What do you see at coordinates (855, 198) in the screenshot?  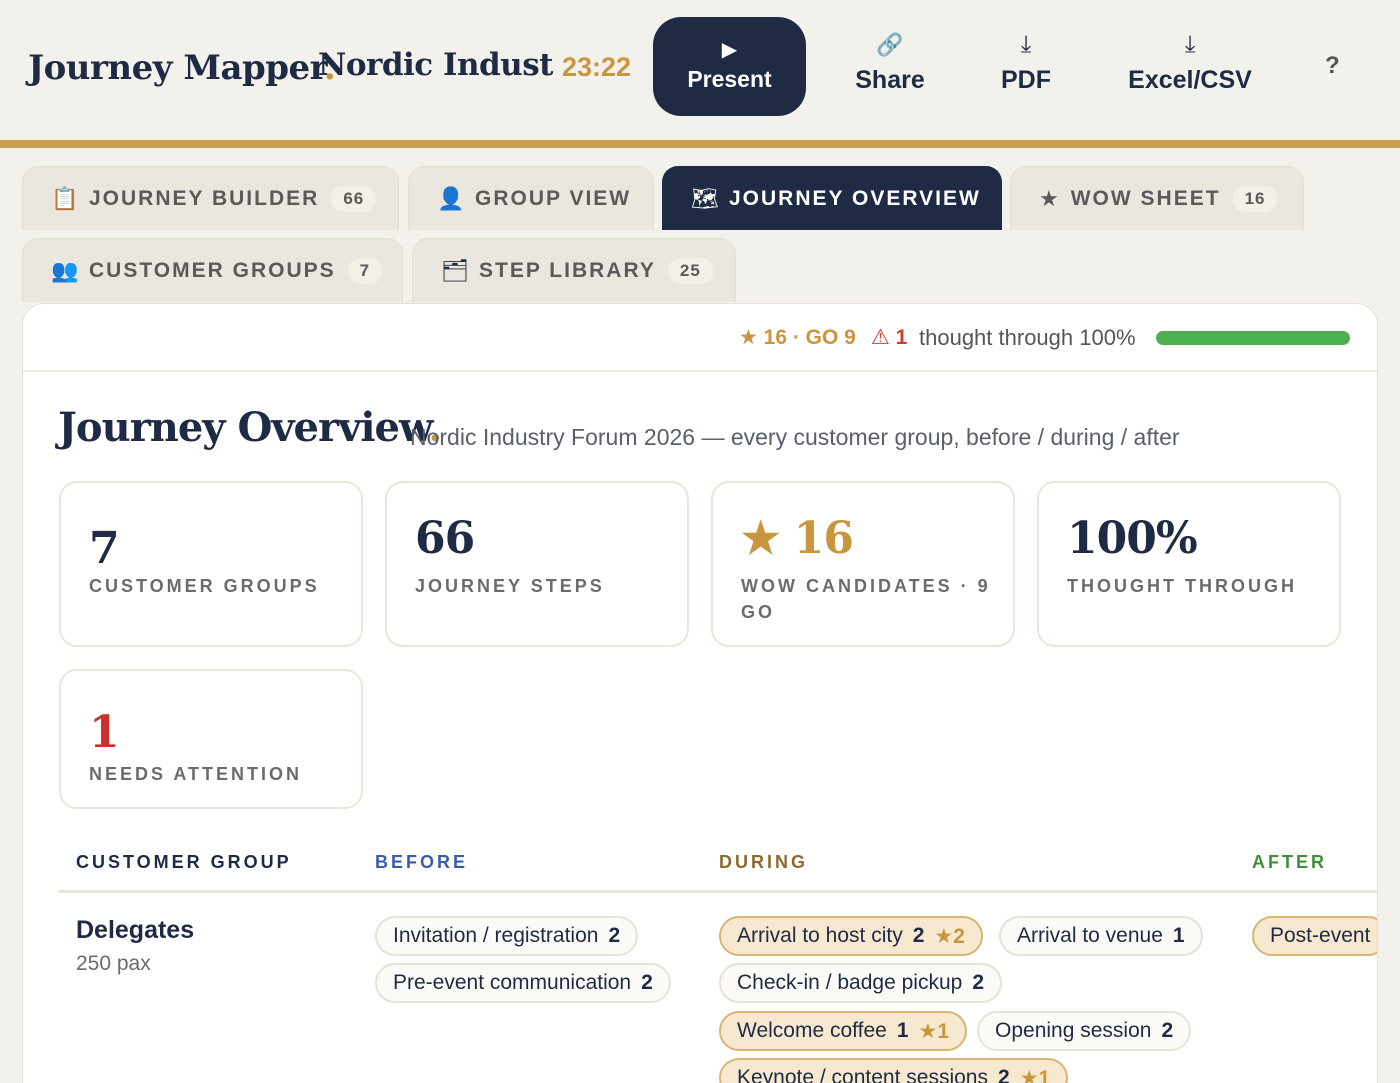 I see `tab-label: JOURNEY OVERVIEW` at bounding box center [855, 198].